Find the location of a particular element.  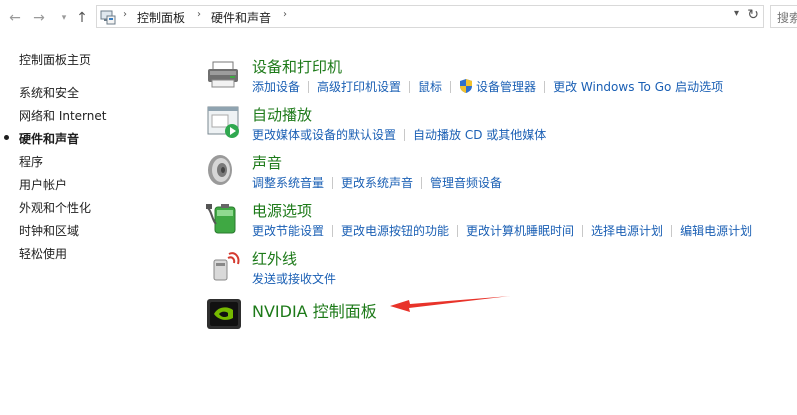

sidebar-item-appearance: 外观和个性化 is located at coordinates (55, 207).